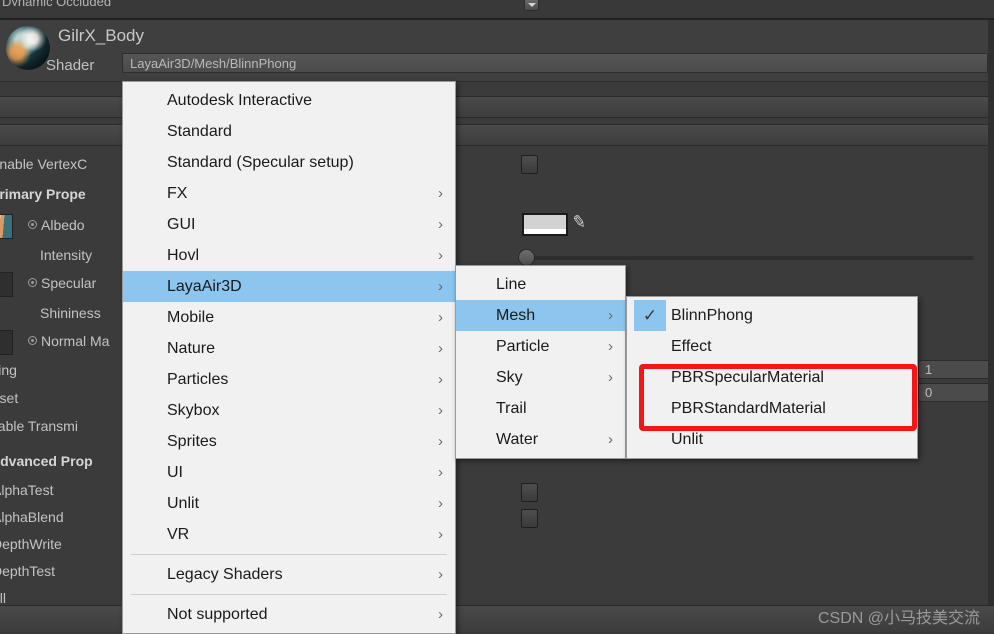 The image size is (994, 634). Describe the element at coordinates (511, 408) in the screenshot. I see `menu-item-label: Trail` at that location.